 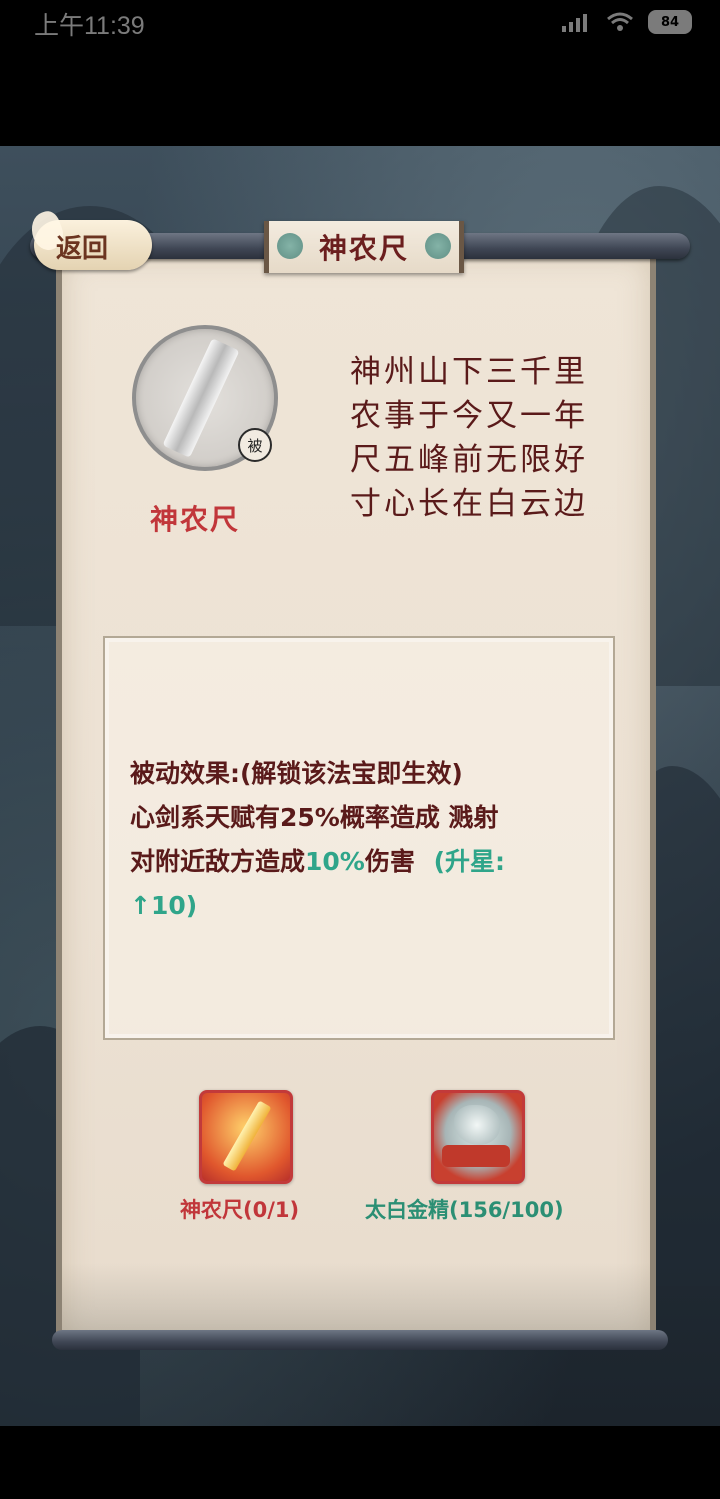 What do you see at coordinates (620, 21) in the screenshot?
I see `wifi-icon` at bounding box center [620, 21].